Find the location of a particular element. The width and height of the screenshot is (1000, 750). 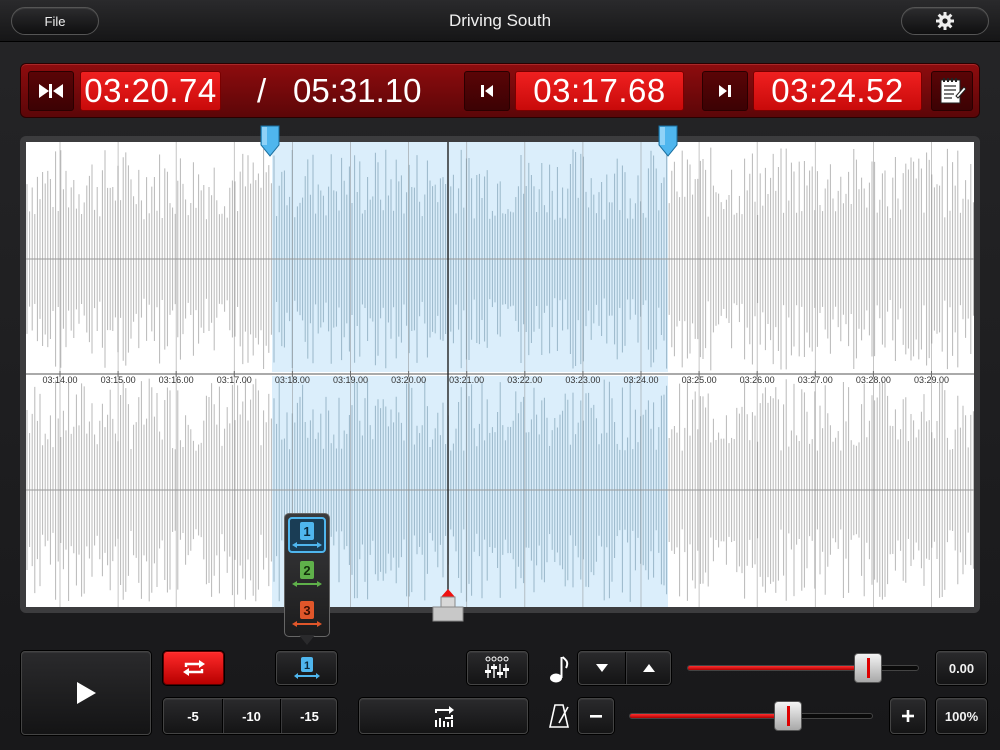

music-note-icon is located at coordinates (559, 669).